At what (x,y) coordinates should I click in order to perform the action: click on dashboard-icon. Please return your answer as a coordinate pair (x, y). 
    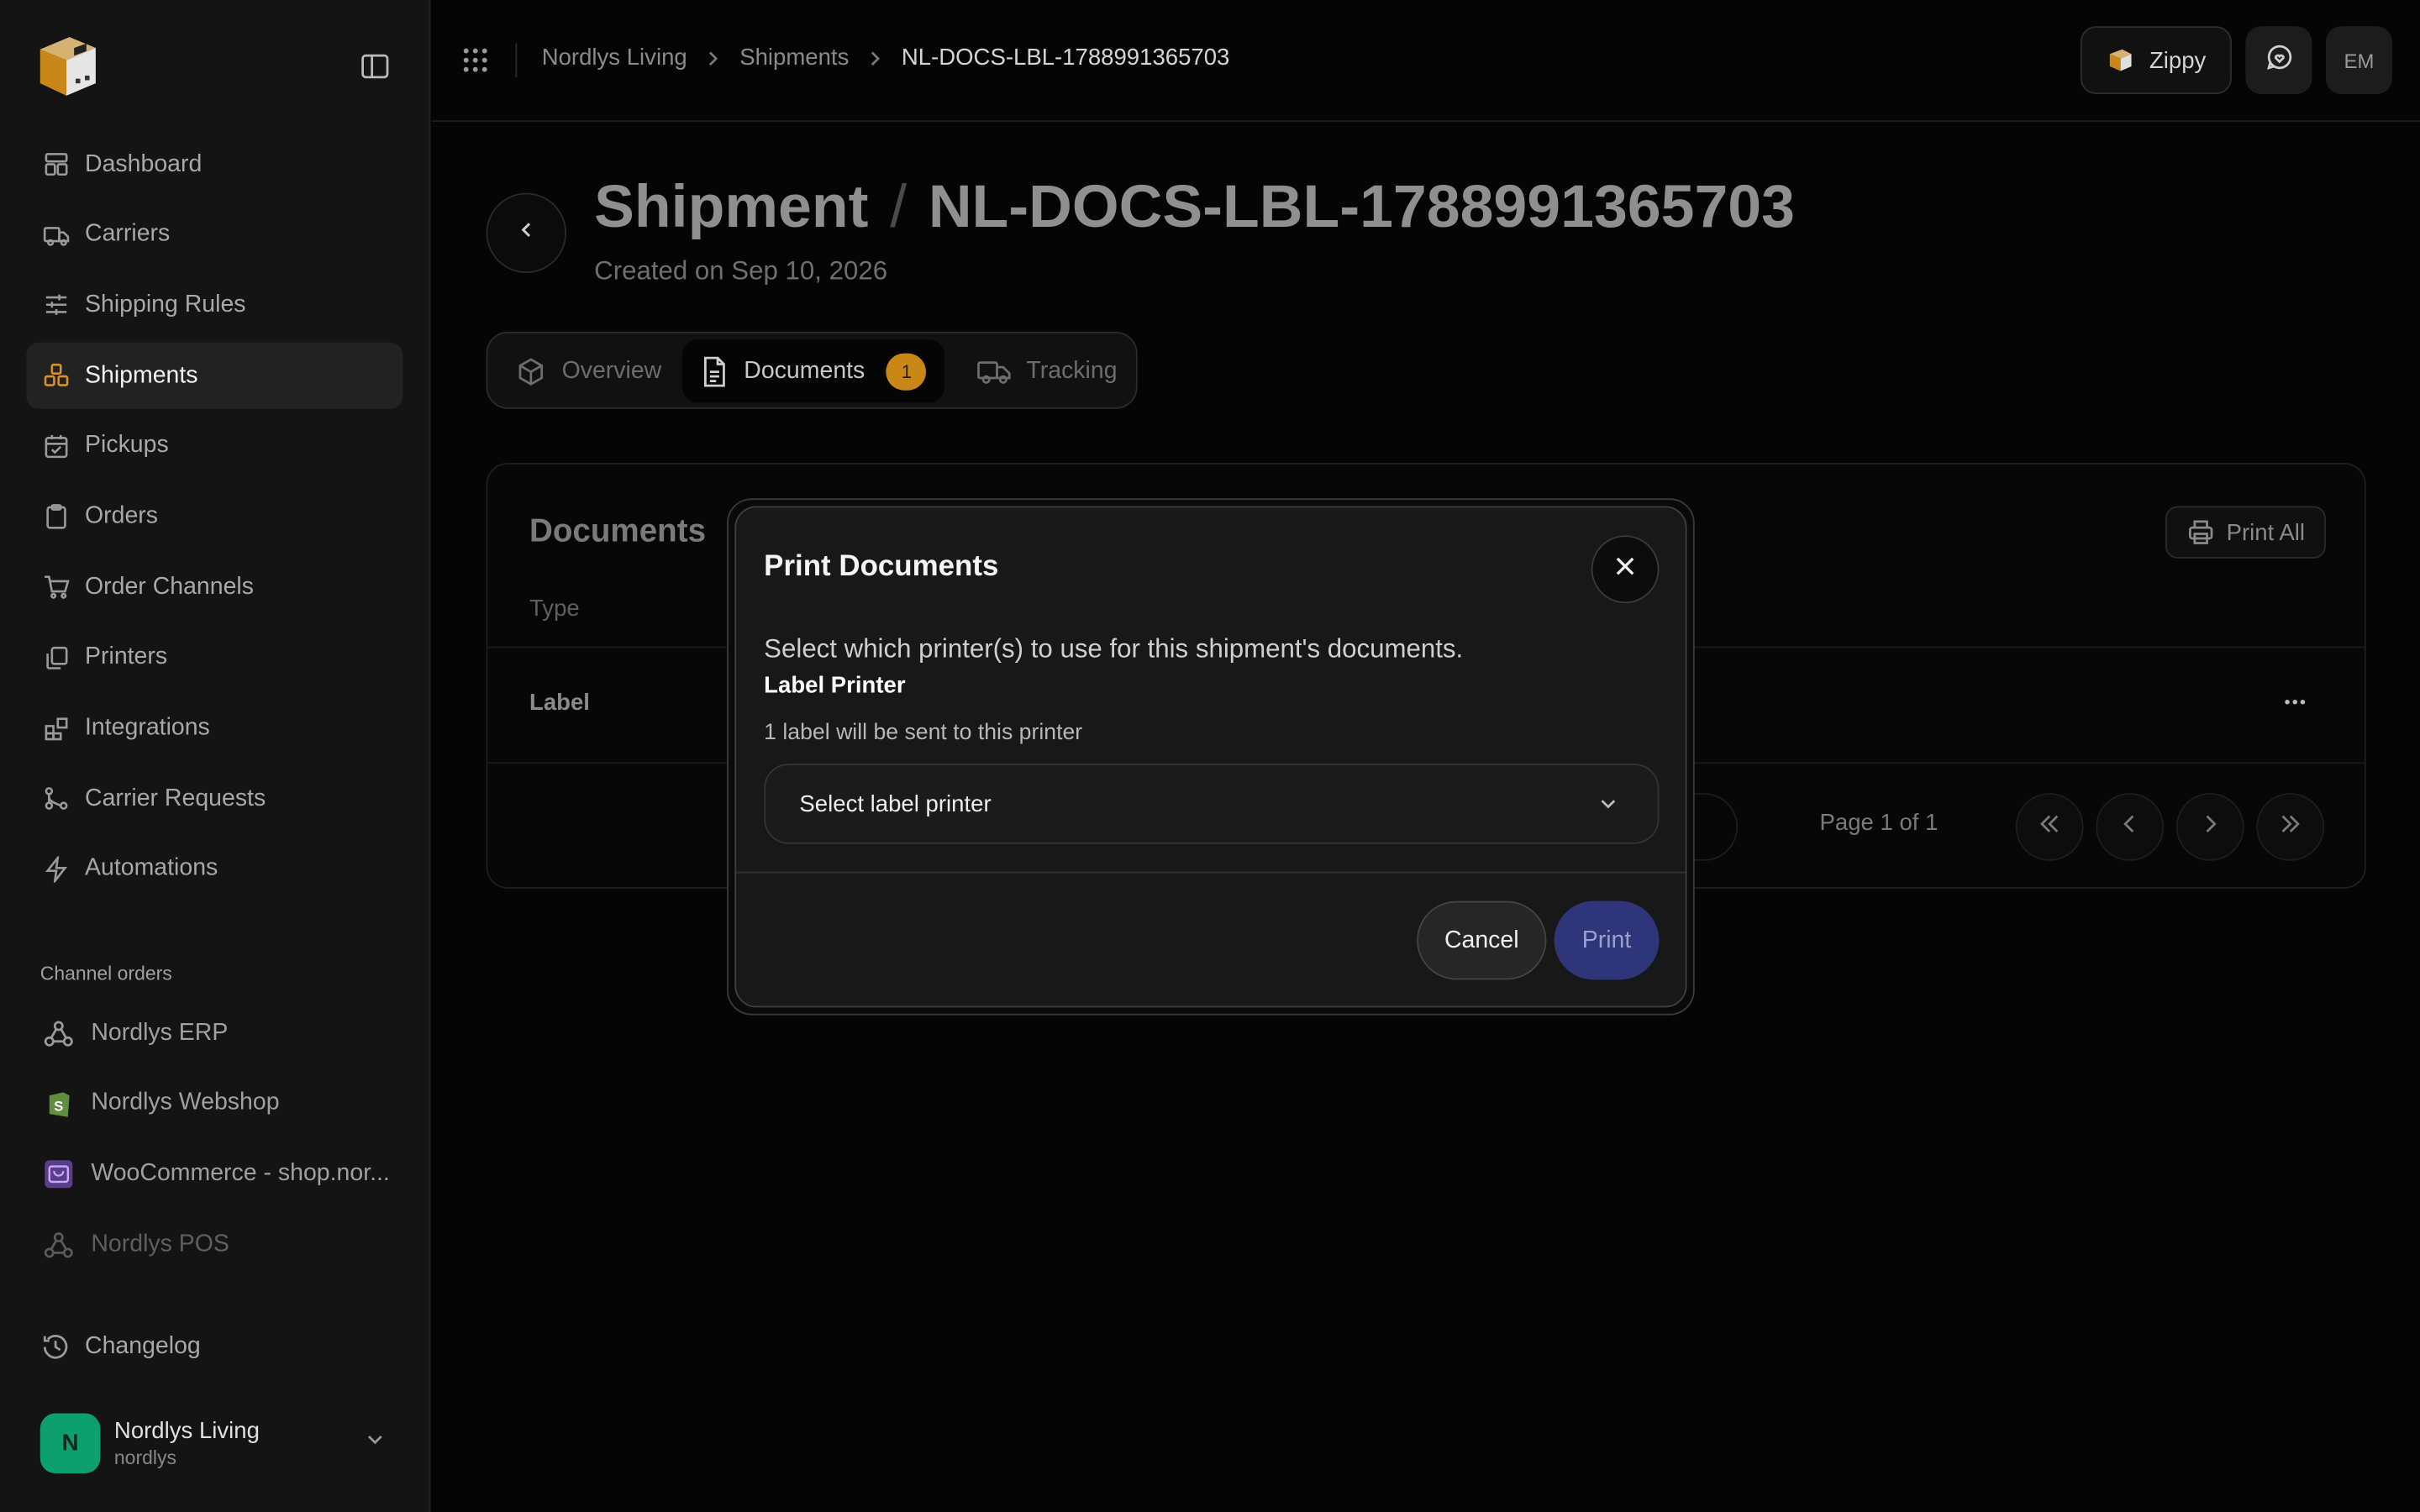
    Looking at the image, I should click on (56, 164).